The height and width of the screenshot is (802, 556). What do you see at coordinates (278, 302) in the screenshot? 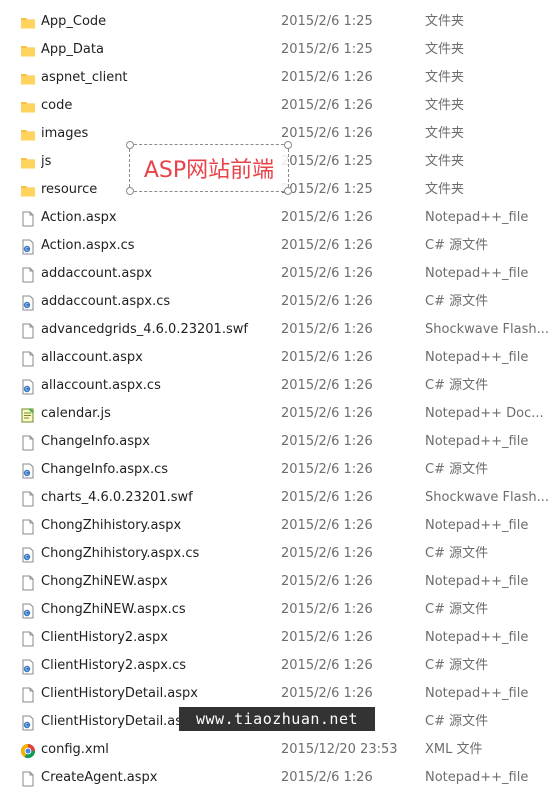
I see `file-row: Caddaccount.aspx.cs 2015/2/6 1:26 C# 源文件` at bounding box center [278, 302].